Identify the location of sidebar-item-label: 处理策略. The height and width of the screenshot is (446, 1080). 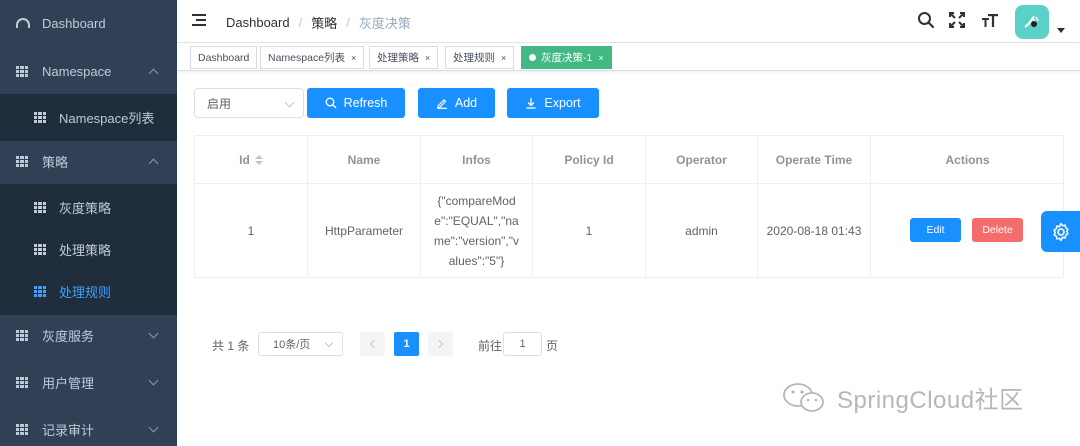
(85, 250).